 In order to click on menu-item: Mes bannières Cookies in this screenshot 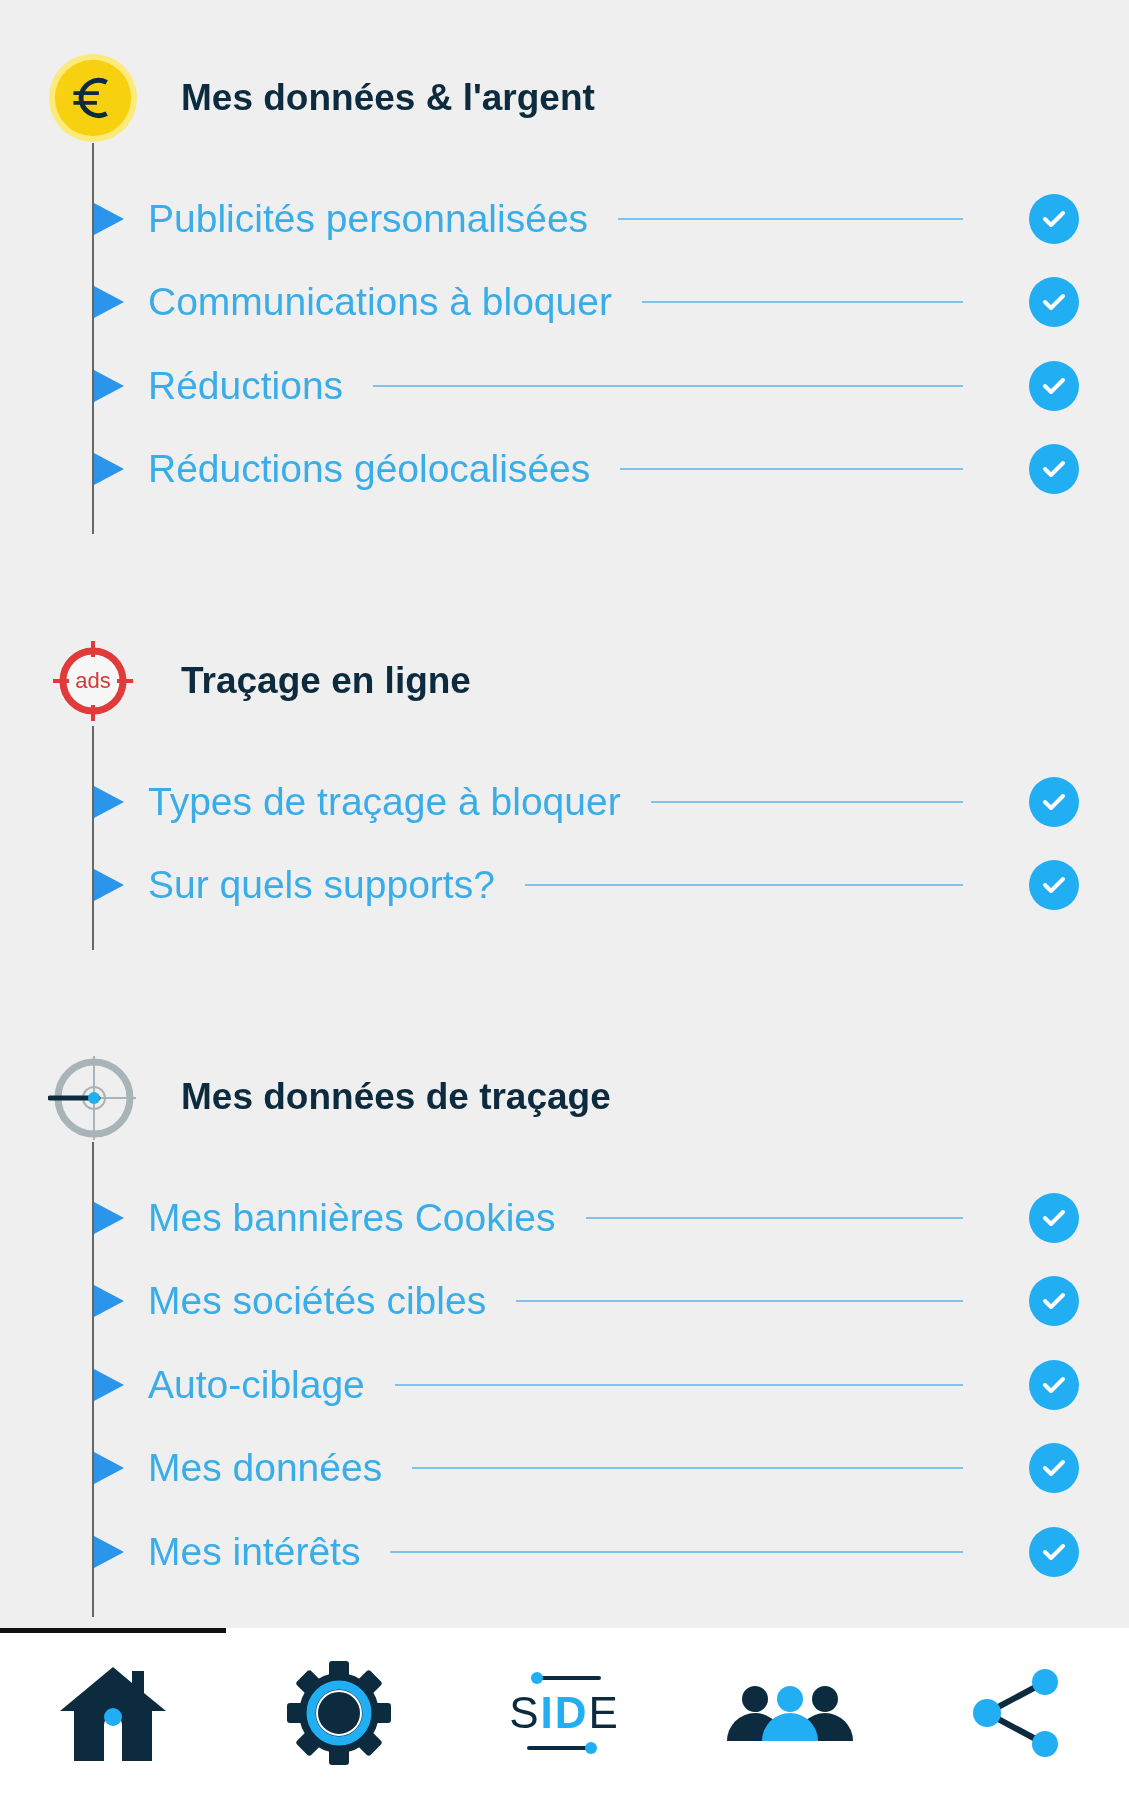, I will do `click(352, 1217)`.